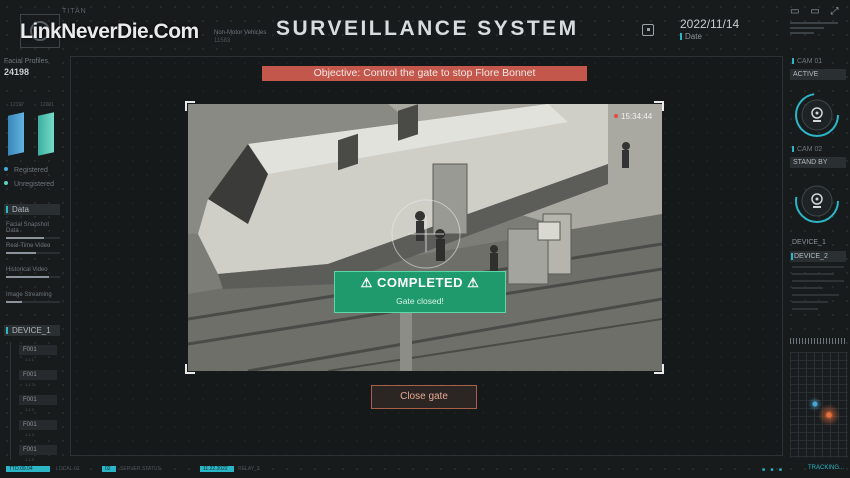 The height and width of the screenshot is (478, 850). What do you see at coordinates (816, 11) in the screenshot?
I see `window-controls-icon: ▭ ▭ ⤢` at bounding box center [816, 11].